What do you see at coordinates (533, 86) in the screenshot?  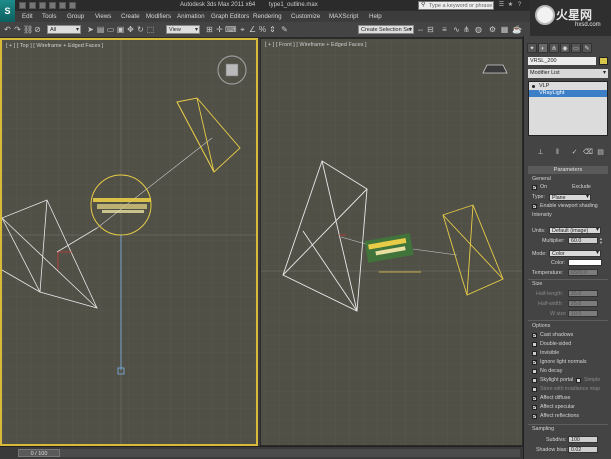 I see `stack-bulb-icon` at bounding box center [533, 86].